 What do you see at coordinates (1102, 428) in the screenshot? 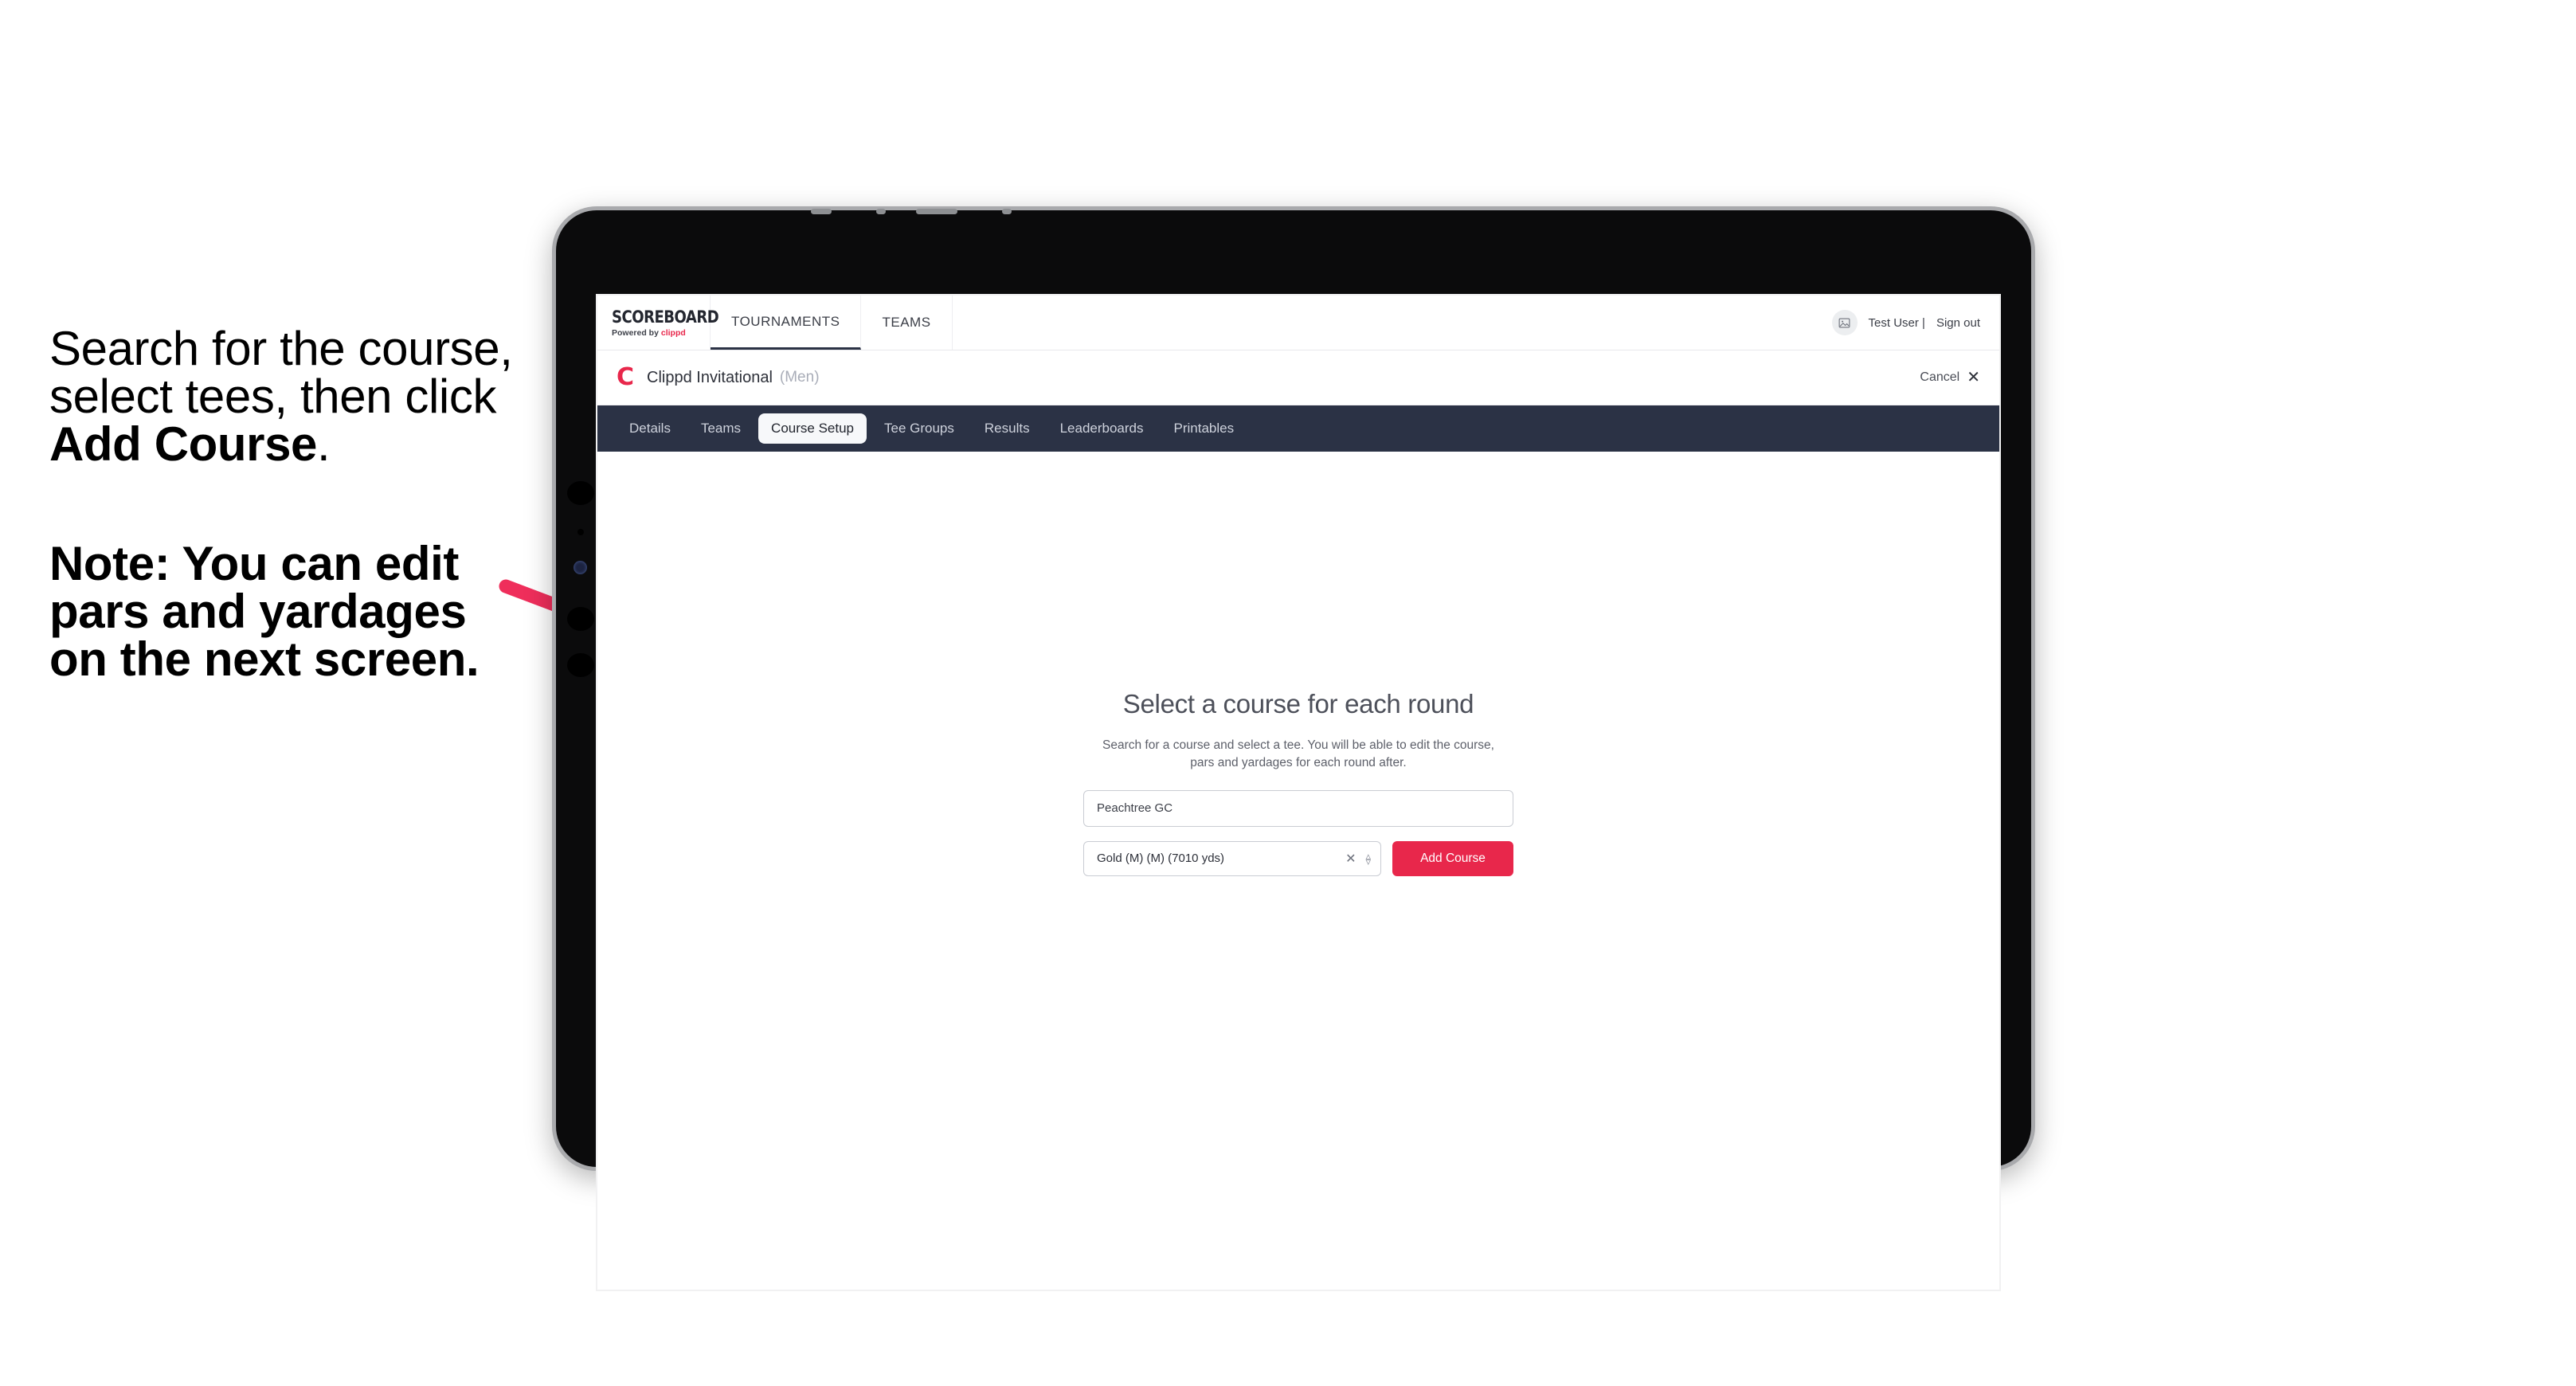
I see `tab-leaderboards: Leaderboards` at bounding box center [1102, 428].